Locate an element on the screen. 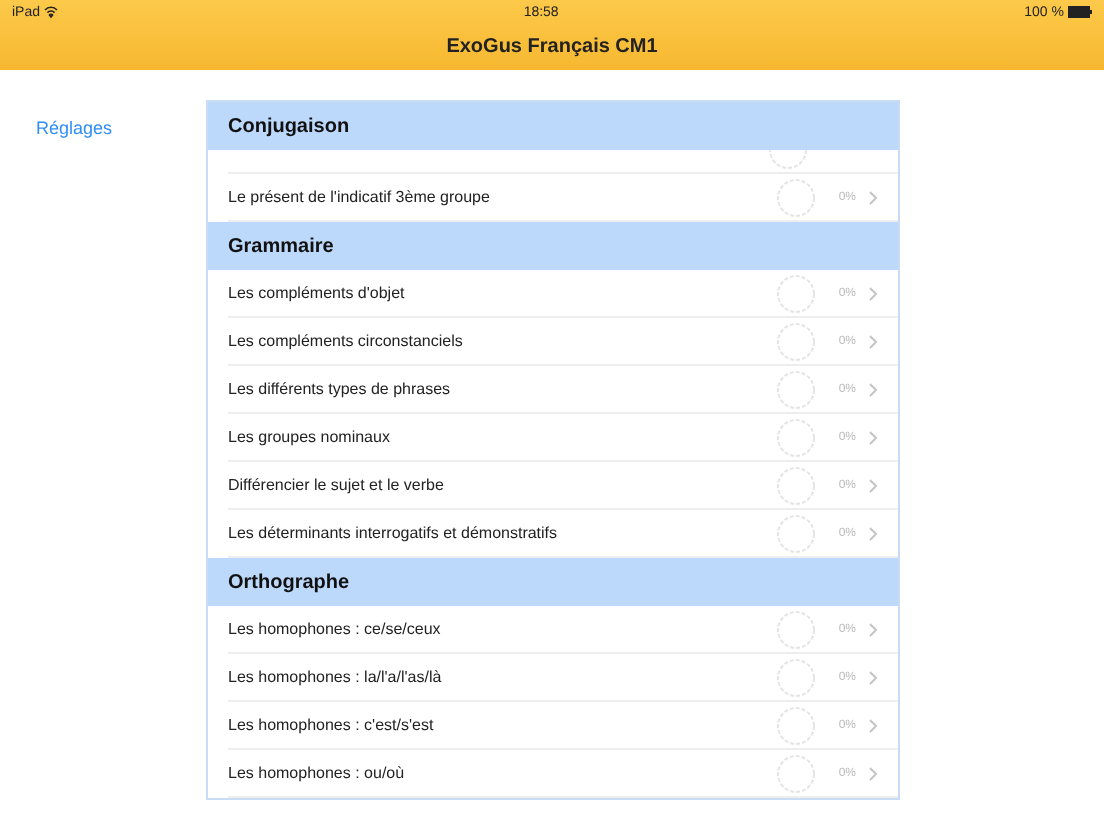 This screenshot has width=1104, height=828. lesson-title: Les compléments d'objet is located at coordinates (317, 293).